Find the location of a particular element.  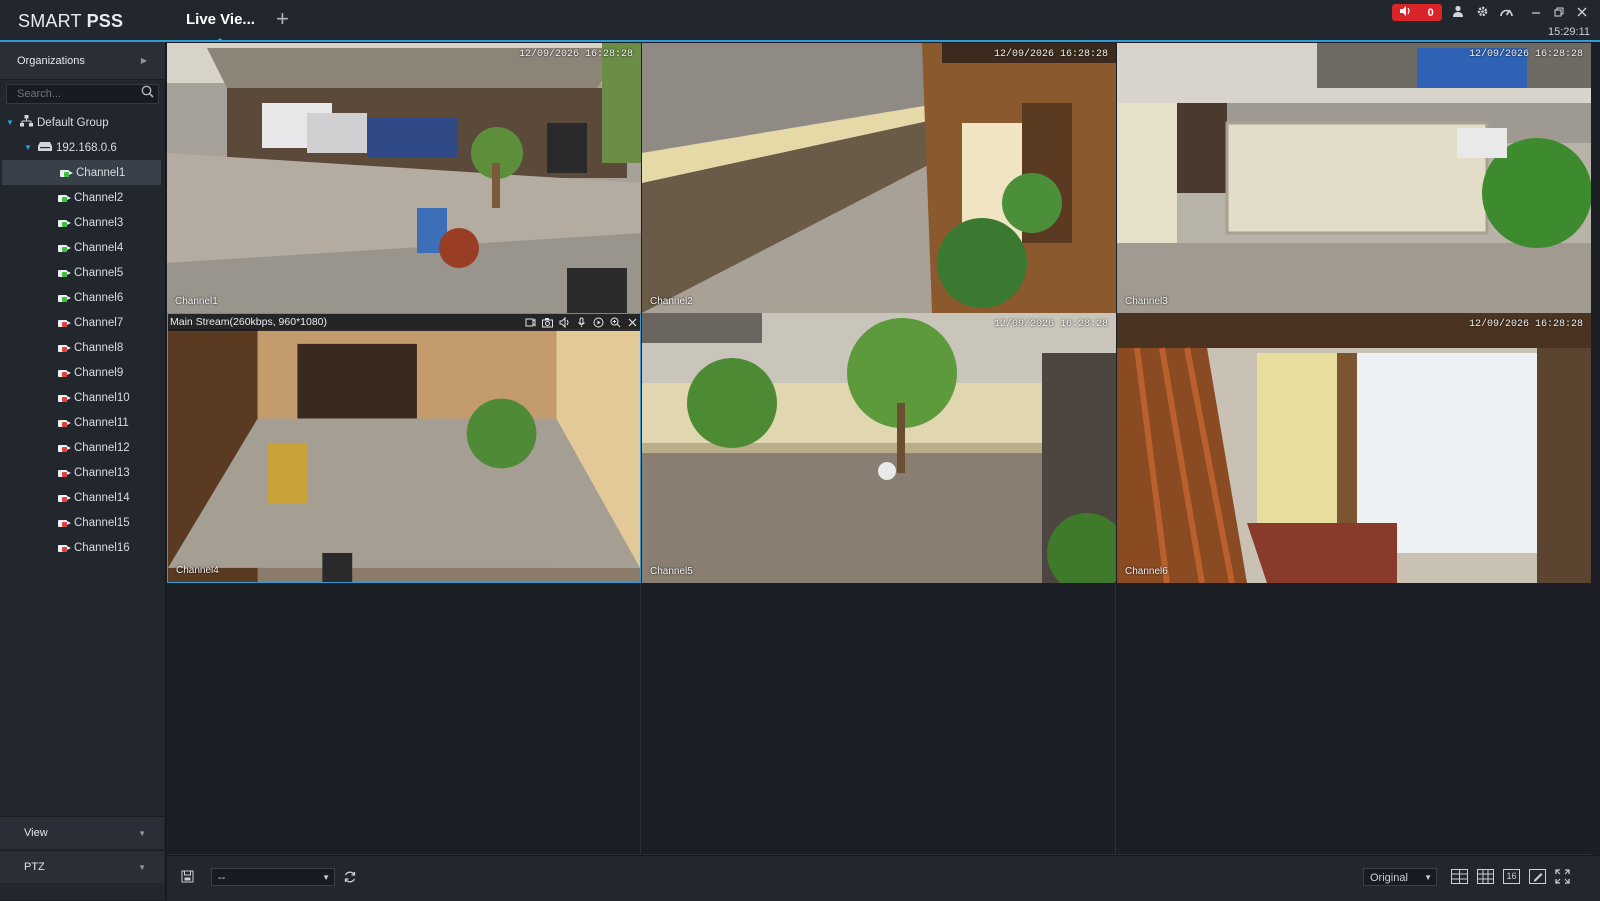

channel-item: Channel8 is located at coordinates (82, 347).